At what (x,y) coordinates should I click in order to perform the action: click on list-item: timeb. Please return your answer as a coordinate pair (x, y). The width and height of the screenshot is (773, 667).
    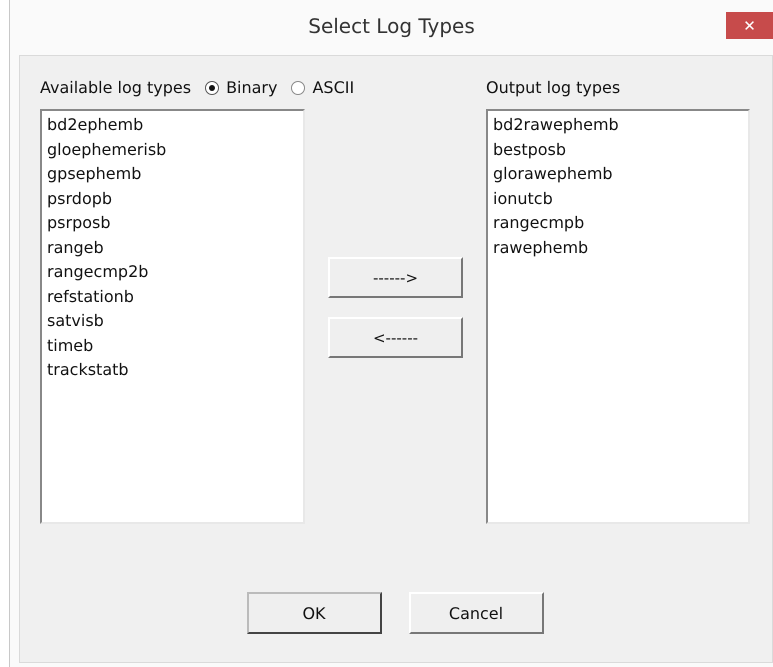
    Looking at the image, I should click on (172, 346).